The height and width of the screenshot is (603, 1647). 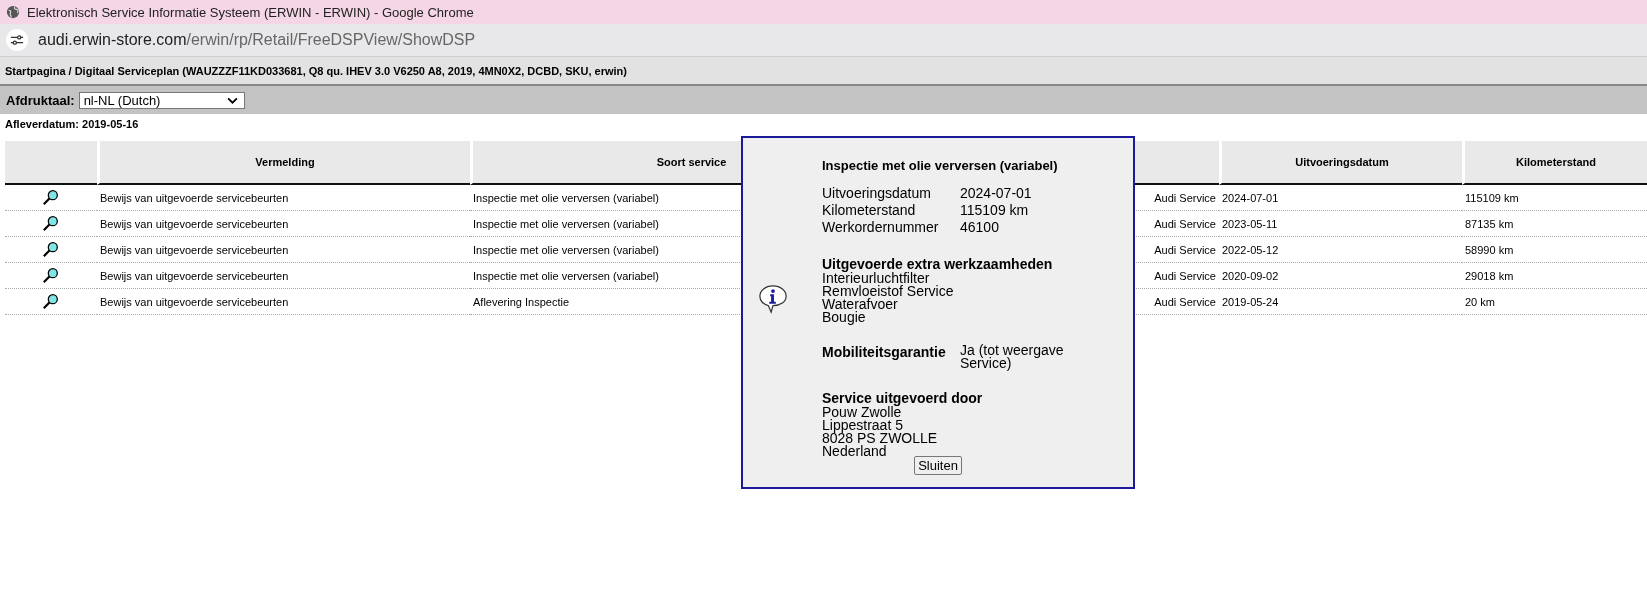 I want to click on table-cell: 2023-05-11, so click(x=1340, y=224).